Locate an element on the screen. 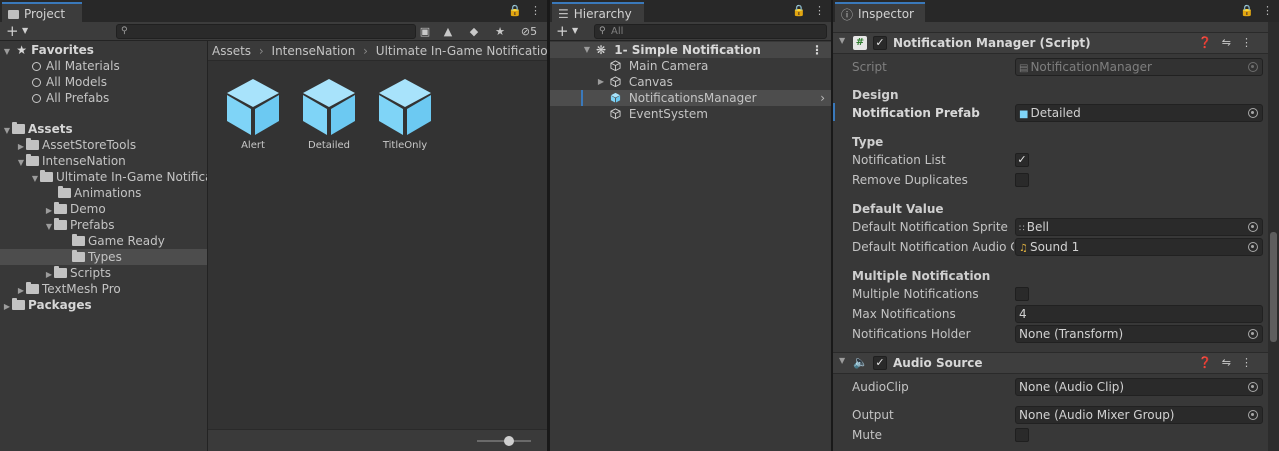 The image size is (1279, 451). filter-by-type-icon: ▲ is located at coordinates (448, 31).